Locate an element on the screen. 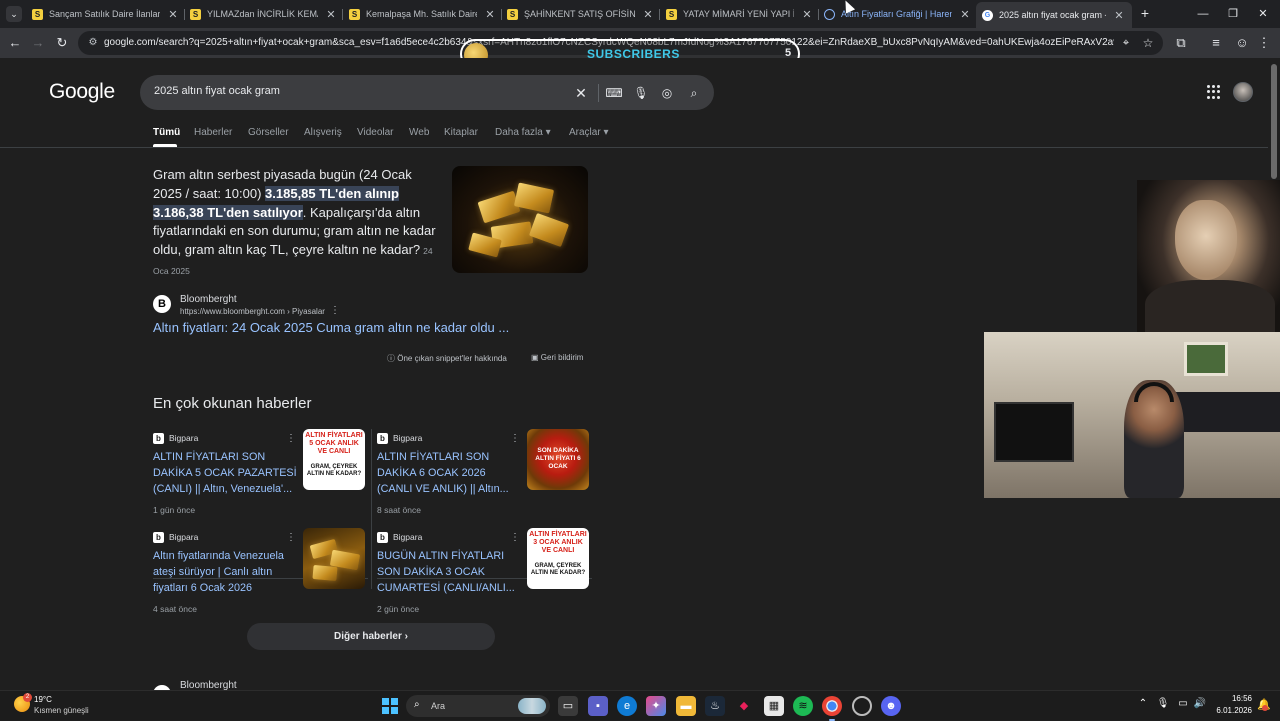 The width and height of the screenshot is (1280, 721). google-logo: Google is located at coordinates (82, 92).